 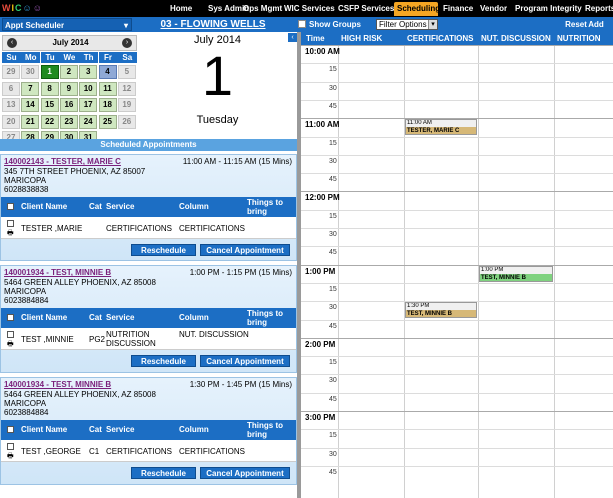 I want to click on calendar-day: 23, so click(x=68, y=121).